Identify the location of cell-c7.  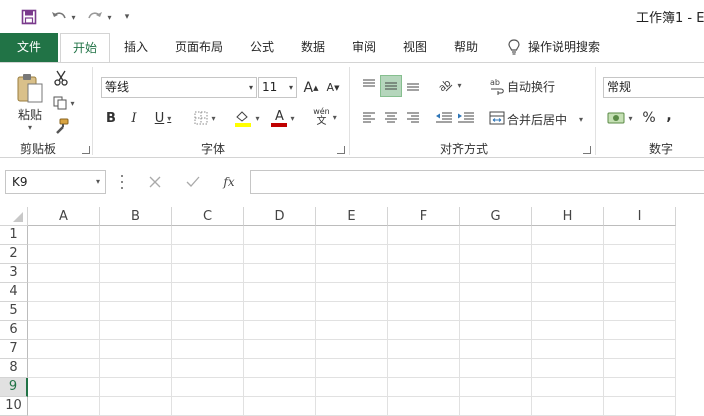
(208, 349).